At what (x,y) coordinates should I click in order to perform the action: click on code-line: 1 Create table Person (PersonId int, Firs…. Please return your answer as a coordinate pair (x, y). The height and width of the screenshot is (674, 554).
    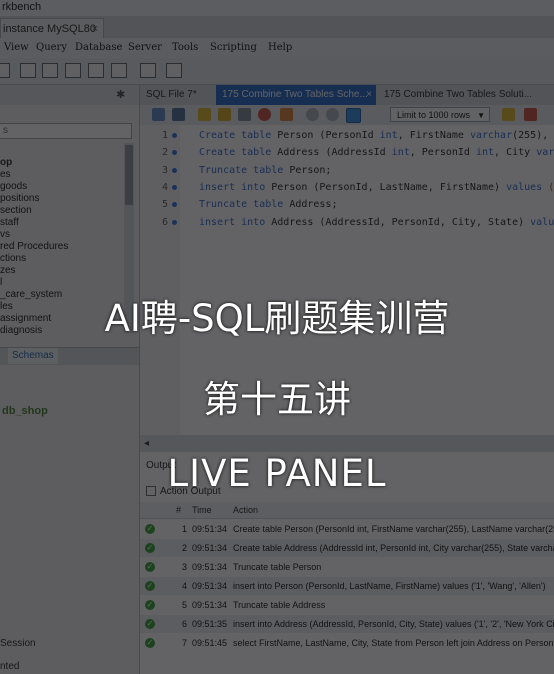
    Looking at the image, I should click on (347, 135).